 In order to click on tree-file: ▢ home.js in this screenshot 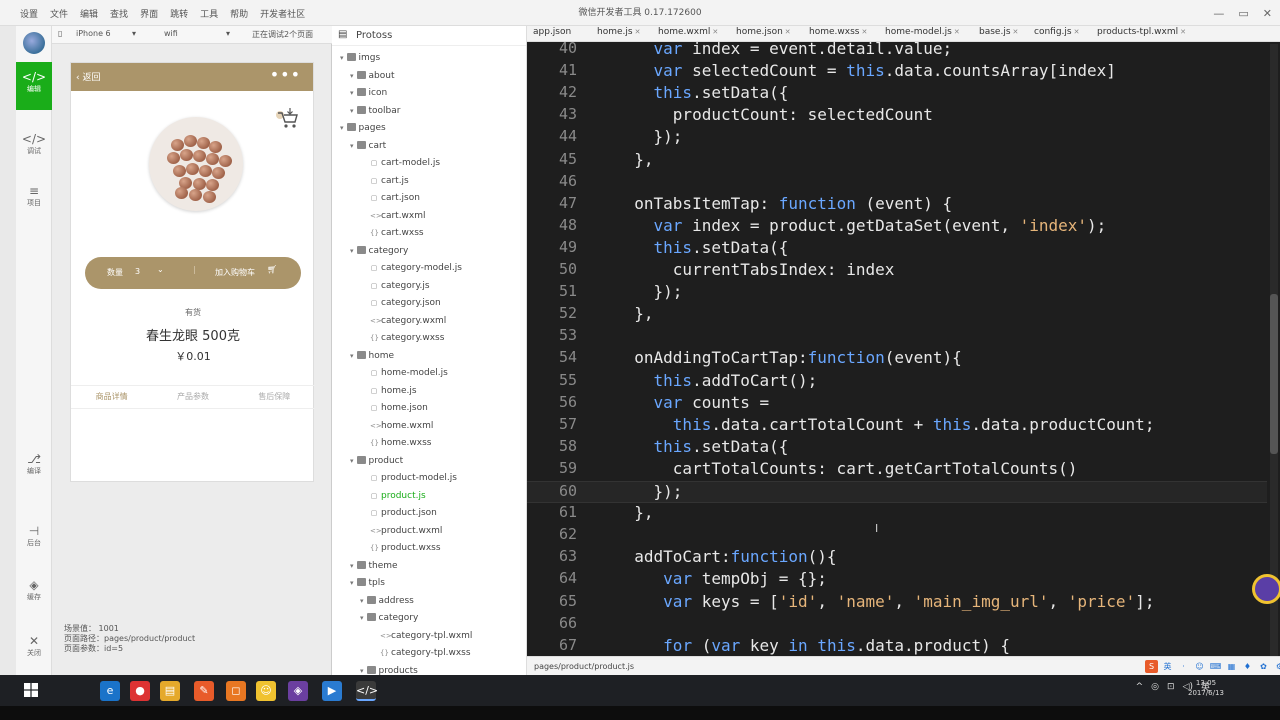, I will do `click(388, 391)`.